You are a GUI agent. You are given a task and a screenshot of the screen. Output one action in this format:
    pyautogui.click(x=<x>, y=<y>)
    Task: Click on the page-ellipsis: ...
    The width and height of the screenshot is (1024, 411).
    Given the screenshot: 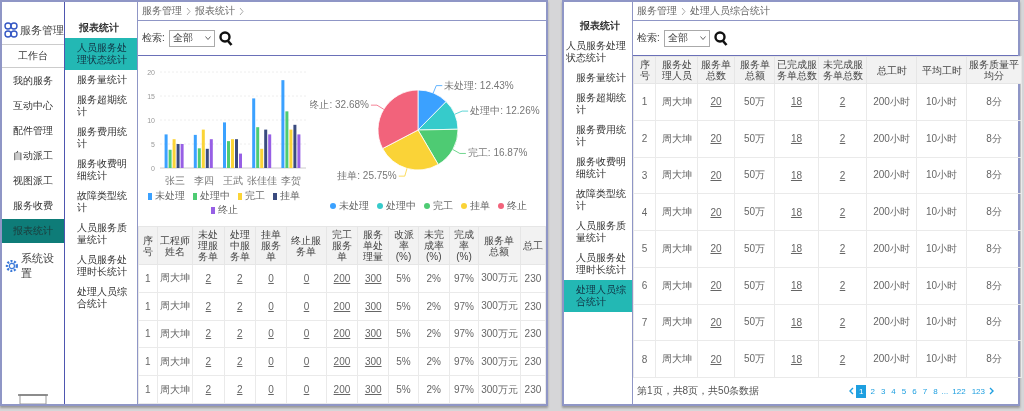 What is the action you would take?
    pyautogui.click(x=945, y=391)
    